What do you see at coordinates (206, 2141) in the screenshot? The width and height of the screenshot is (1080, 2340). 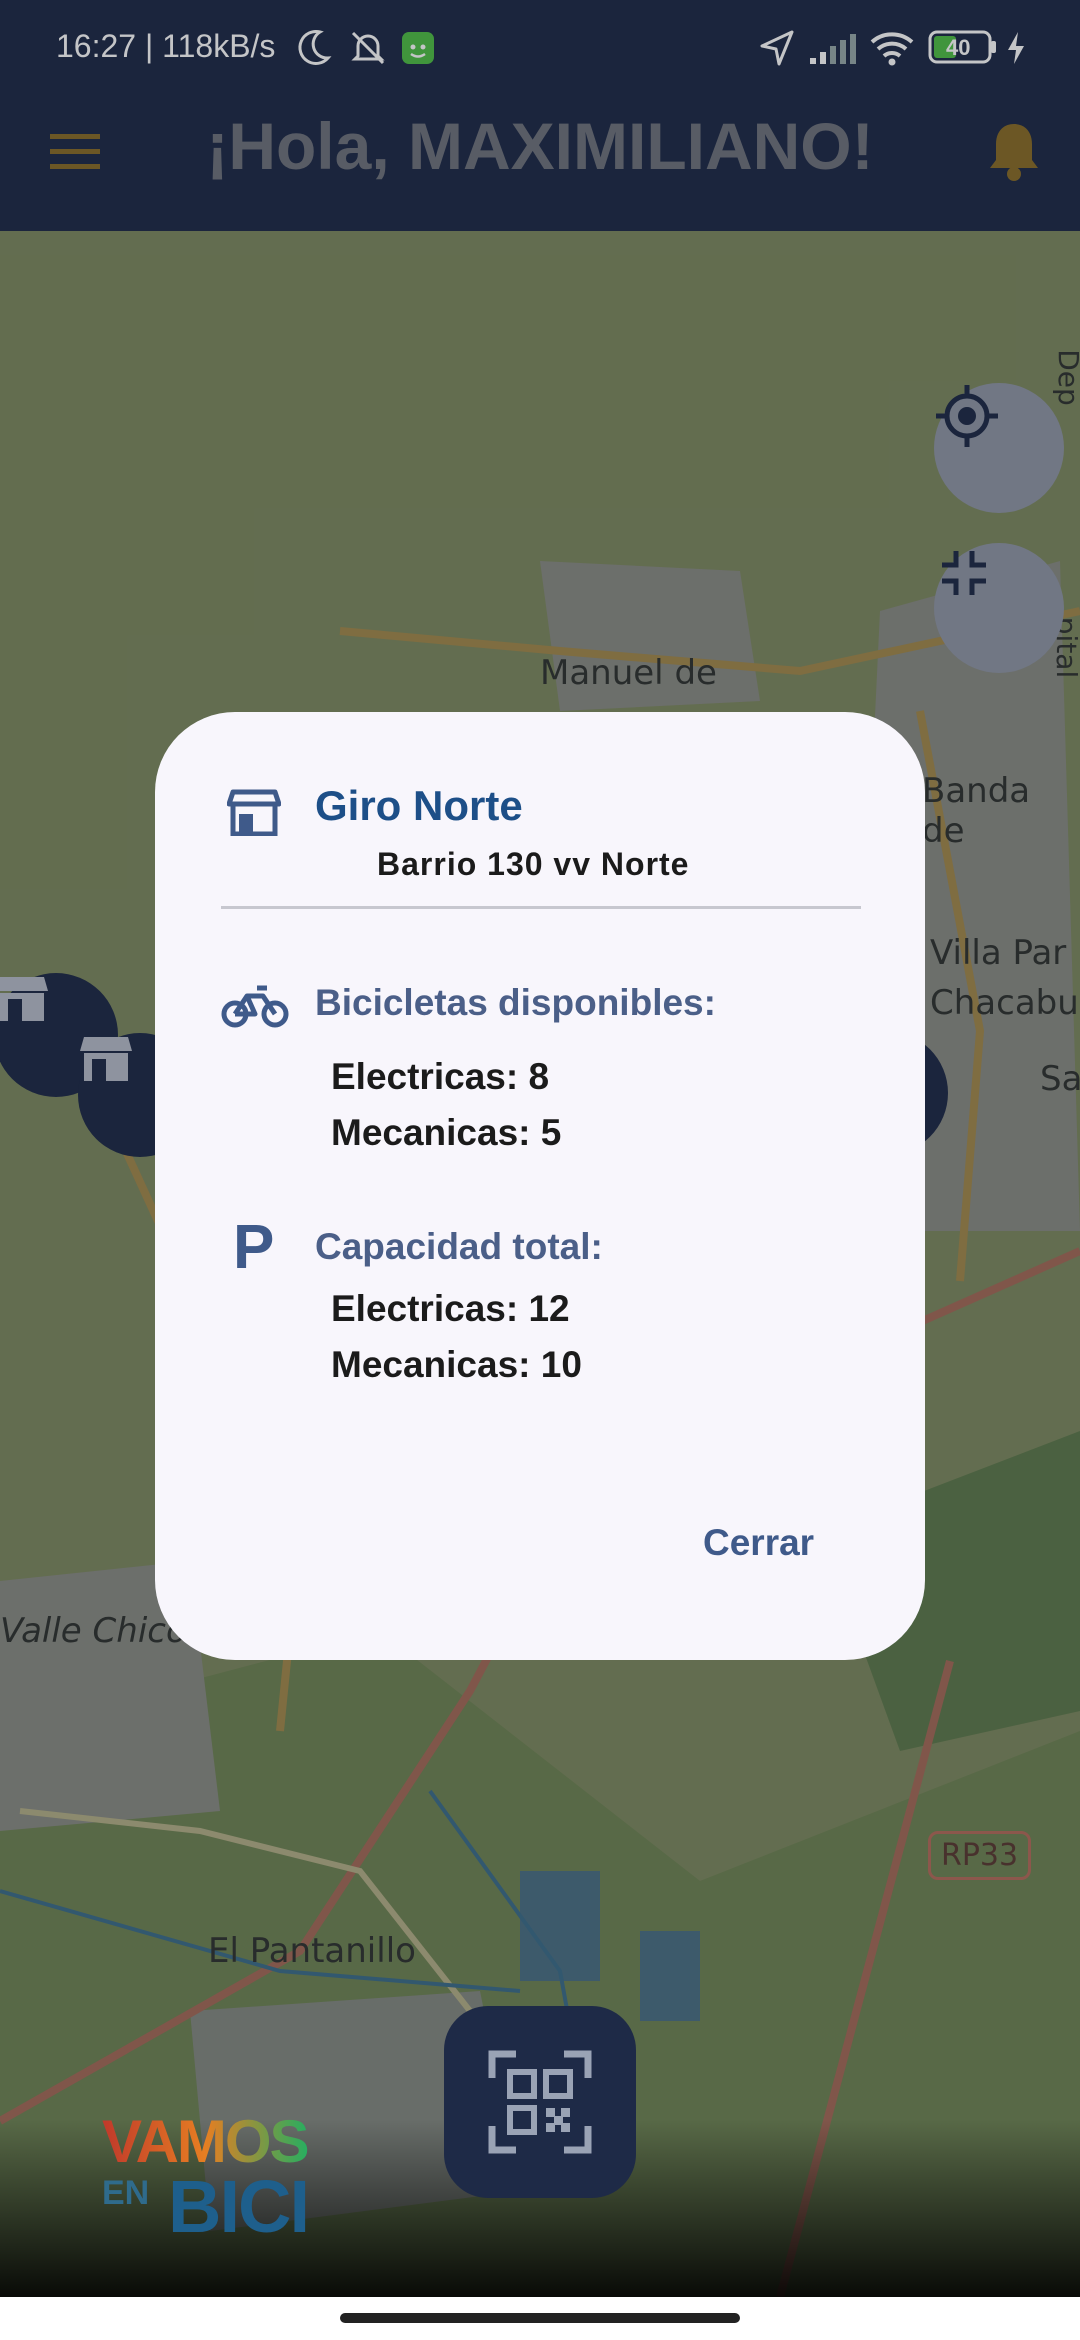 I see `logo-line-1: VAMOS` at bounding box center [206, 2141].